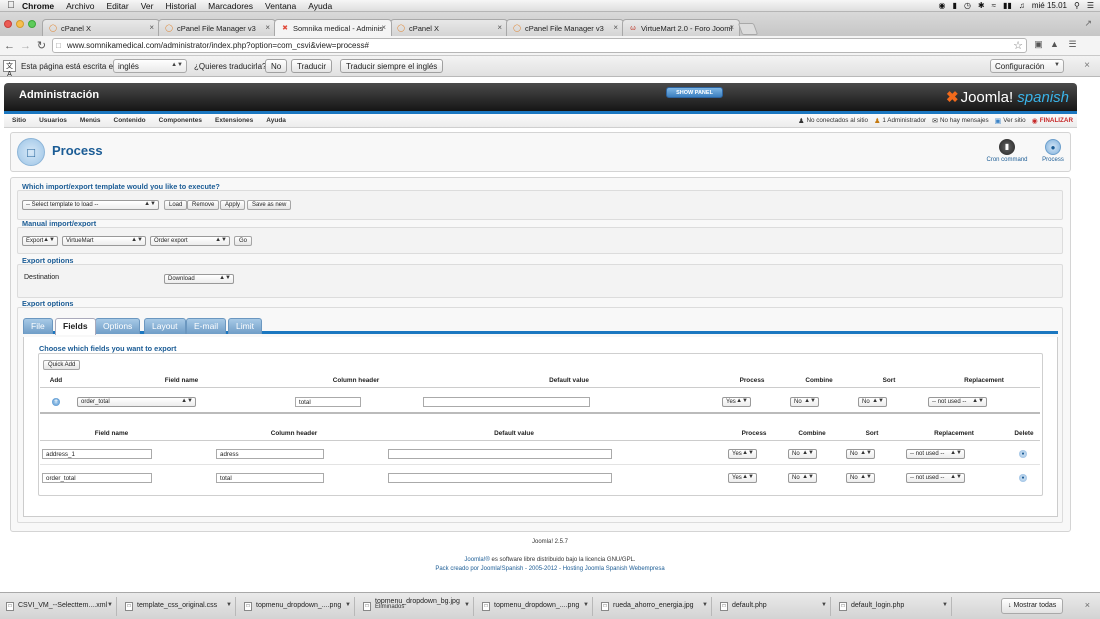  Describe the element at coordinates (328, 402) in the screenshot. I see `add-column-header-input: total` at that location.